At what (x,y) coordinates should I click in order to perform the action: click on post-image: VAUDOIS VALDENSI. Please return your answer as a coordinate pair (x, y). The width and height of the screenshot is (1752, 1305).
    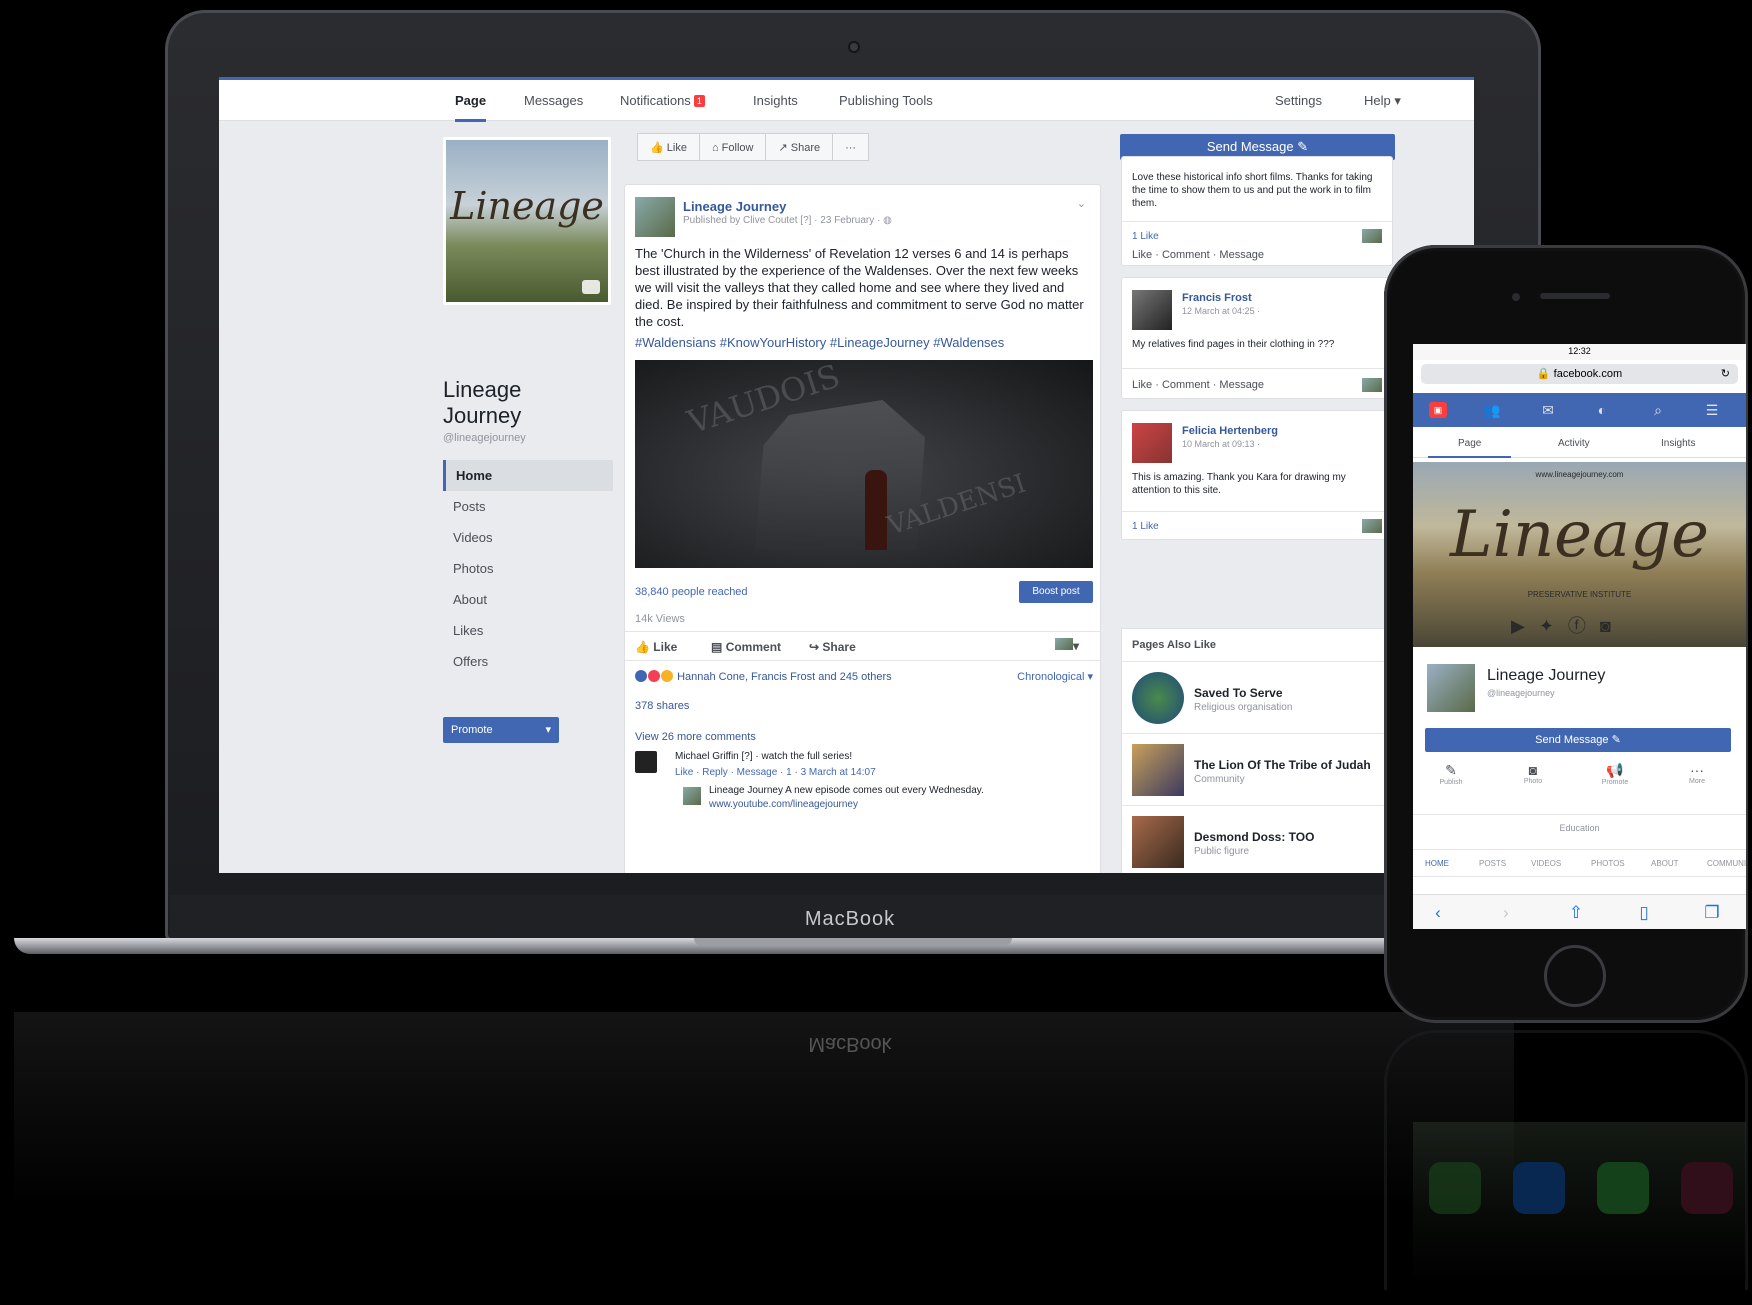
    Looking at the image, I should click on (864, 464).